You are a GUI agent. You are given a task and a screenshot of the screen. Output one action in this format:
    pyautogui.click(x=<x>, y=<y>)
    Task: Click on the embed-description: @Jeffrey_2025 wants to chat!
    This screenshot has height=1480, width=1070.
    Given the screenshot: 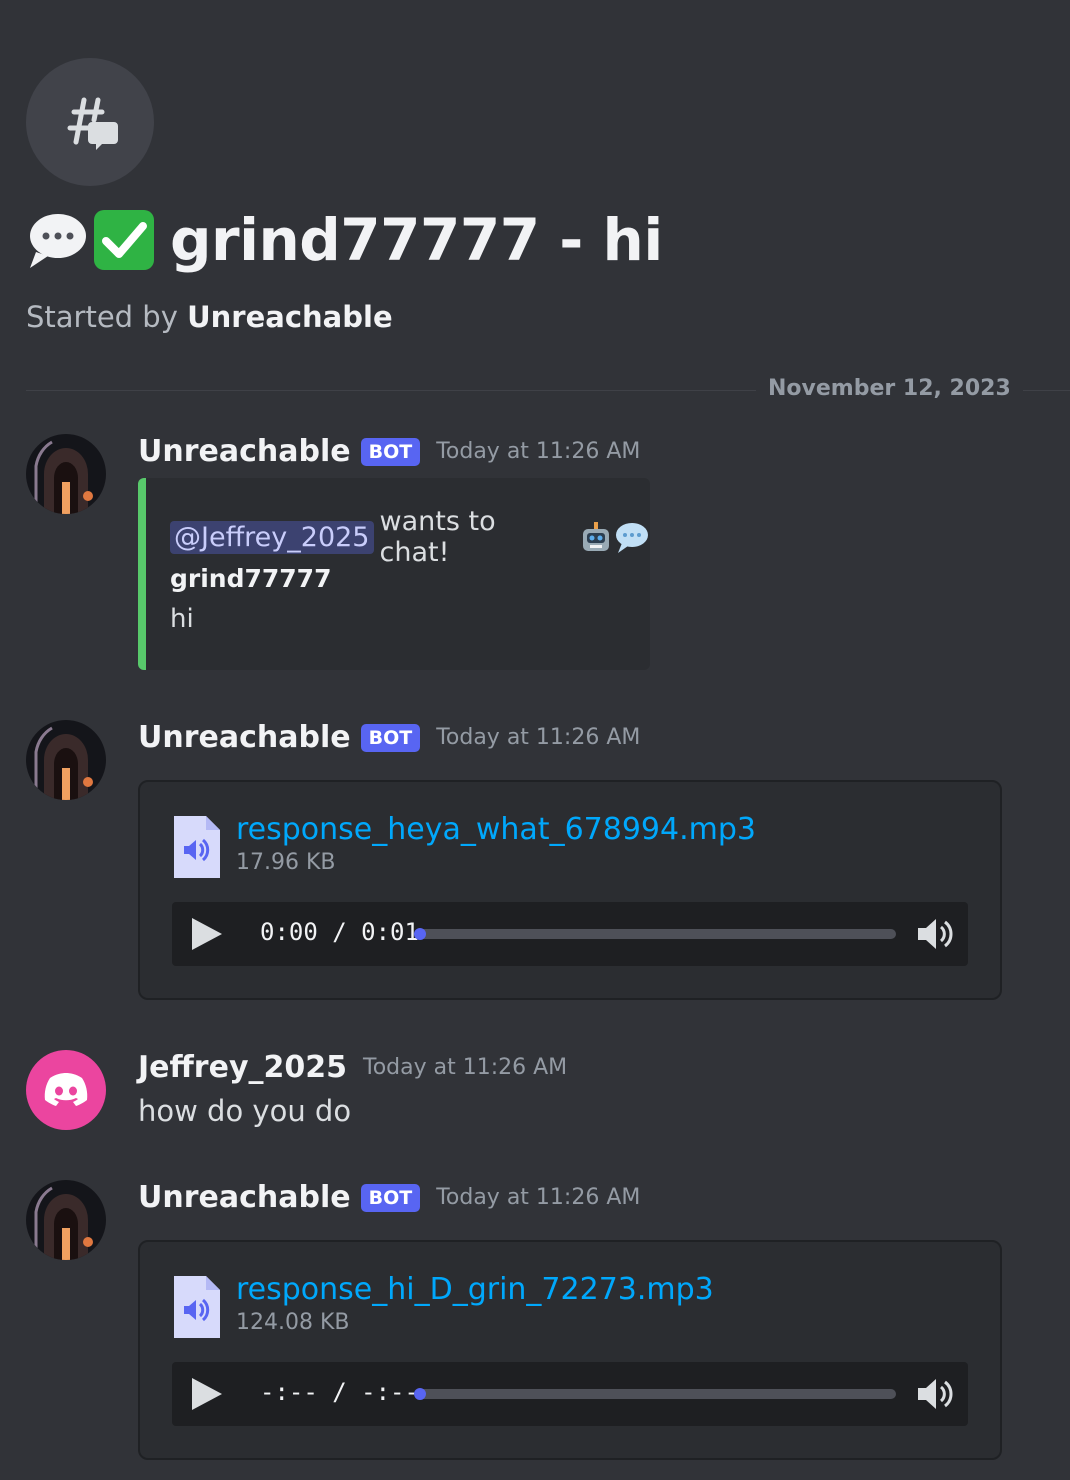 What is the action you would take?
    pyautogui.click(x=410, y=537)
    